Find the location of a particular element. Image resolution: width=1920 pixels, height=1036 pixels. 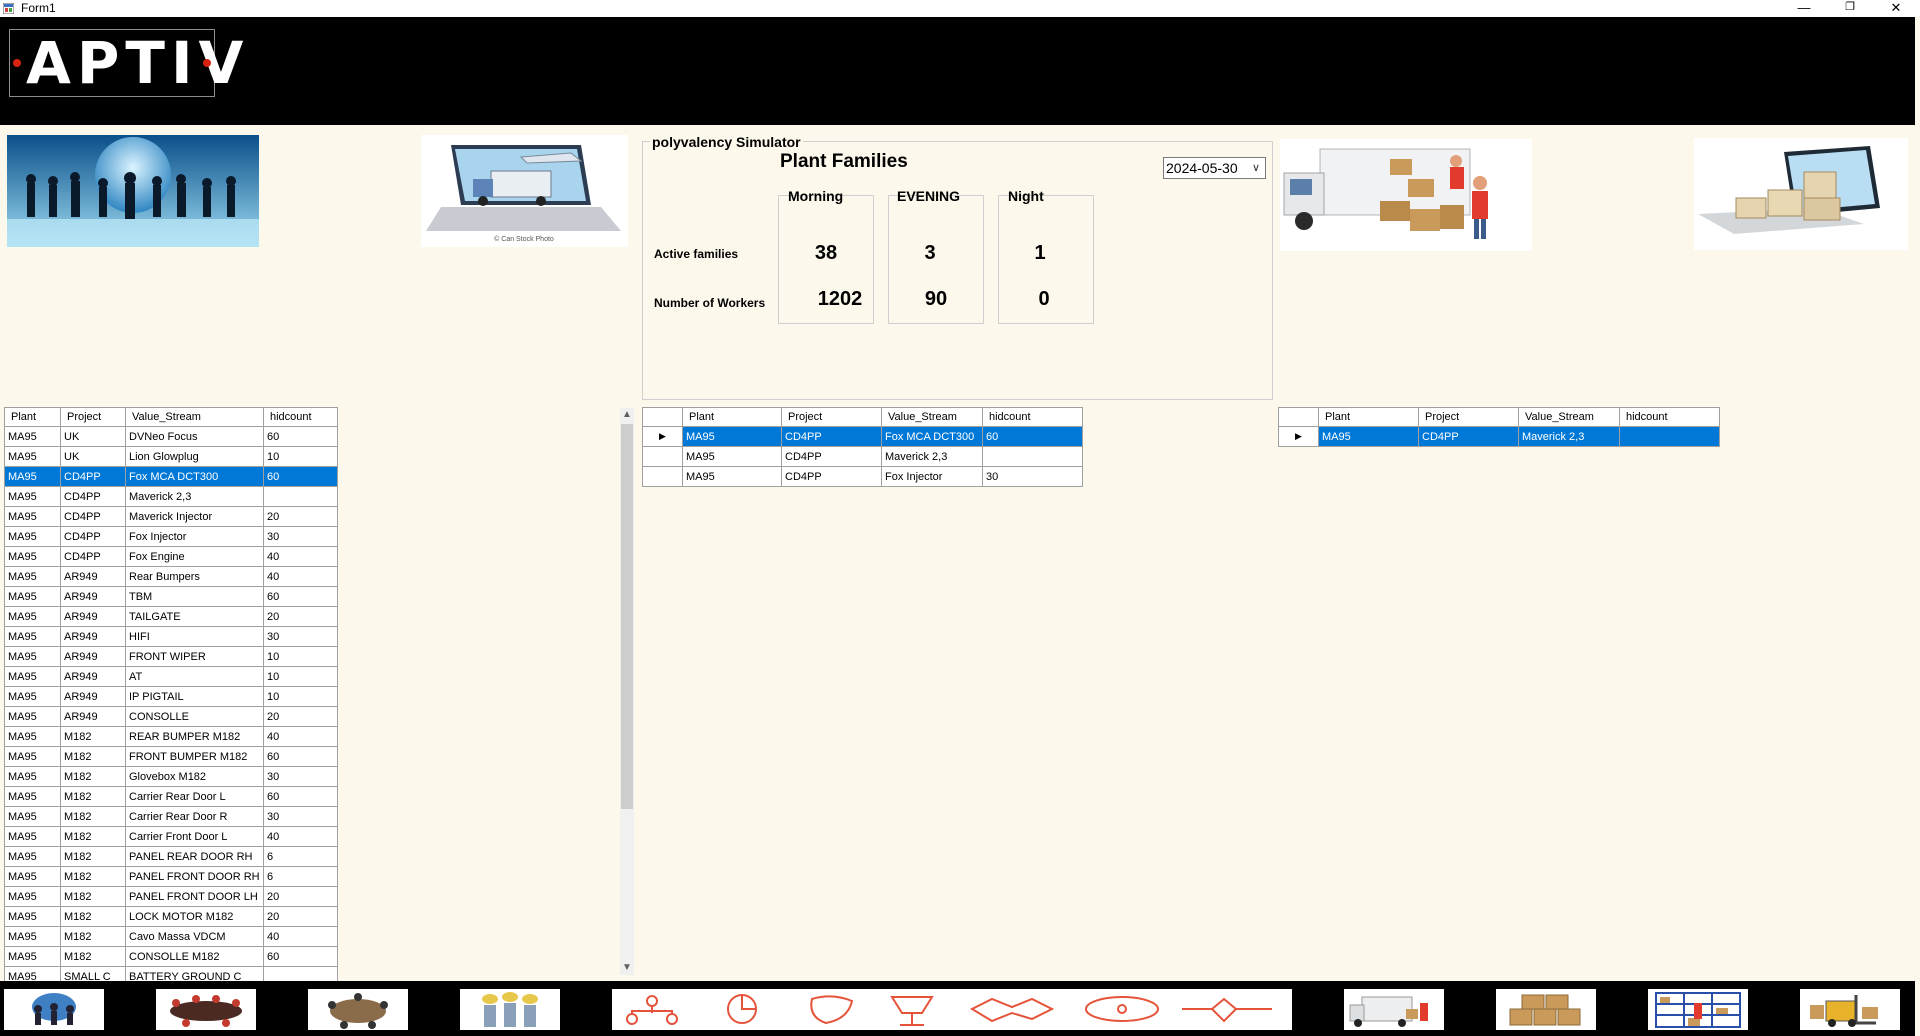

cell-value-stream: LOCK MOTOR M182 is located at coordinates (194, 916).